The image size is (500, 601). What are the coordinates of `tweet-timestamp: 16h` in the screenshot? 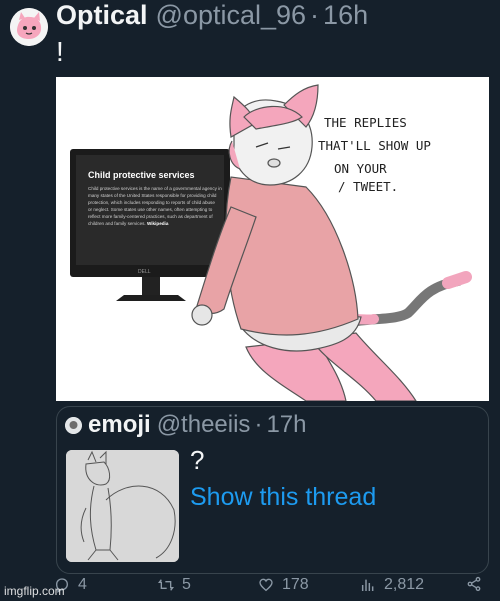 It's located at (345, 15).